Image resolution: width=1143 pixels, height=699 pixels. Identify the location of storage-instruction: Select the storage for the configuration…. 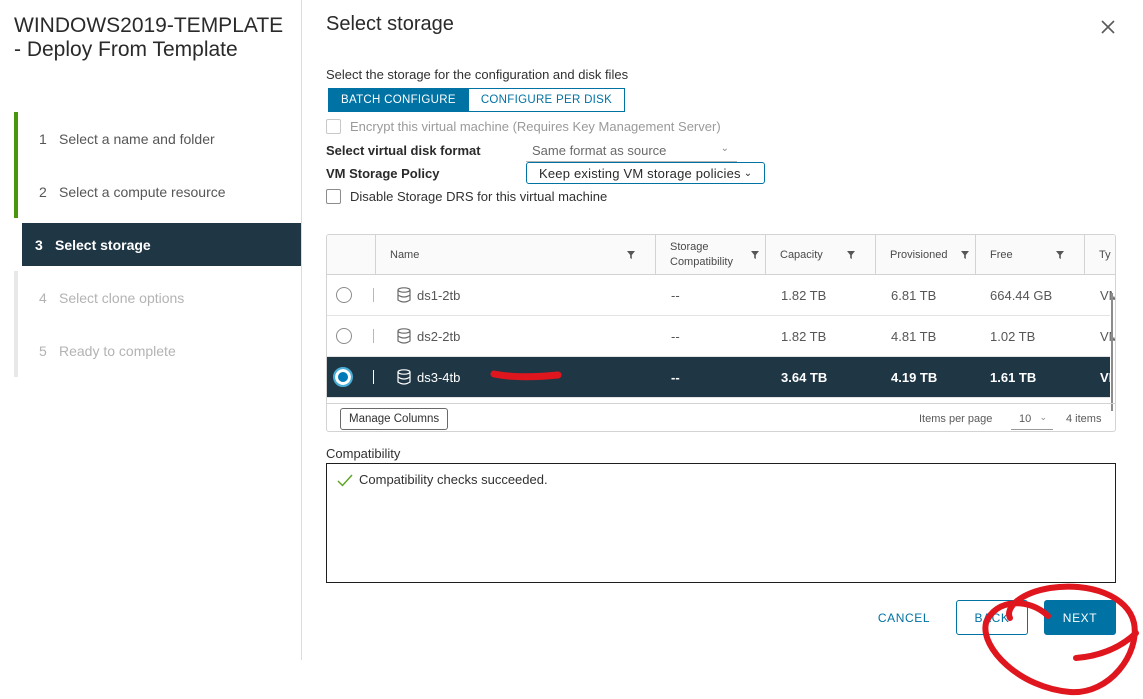
(477, 74).